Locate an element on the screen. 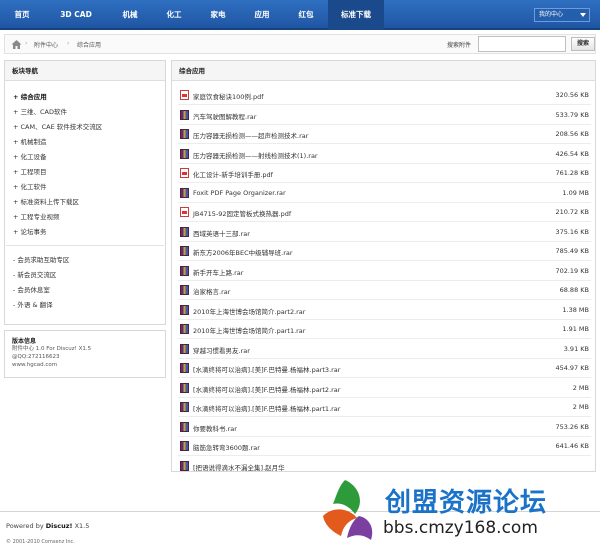 The width and height of the screenshot is (600, 553). file-size: 454.97 KB is located at coordinates (572, 368).